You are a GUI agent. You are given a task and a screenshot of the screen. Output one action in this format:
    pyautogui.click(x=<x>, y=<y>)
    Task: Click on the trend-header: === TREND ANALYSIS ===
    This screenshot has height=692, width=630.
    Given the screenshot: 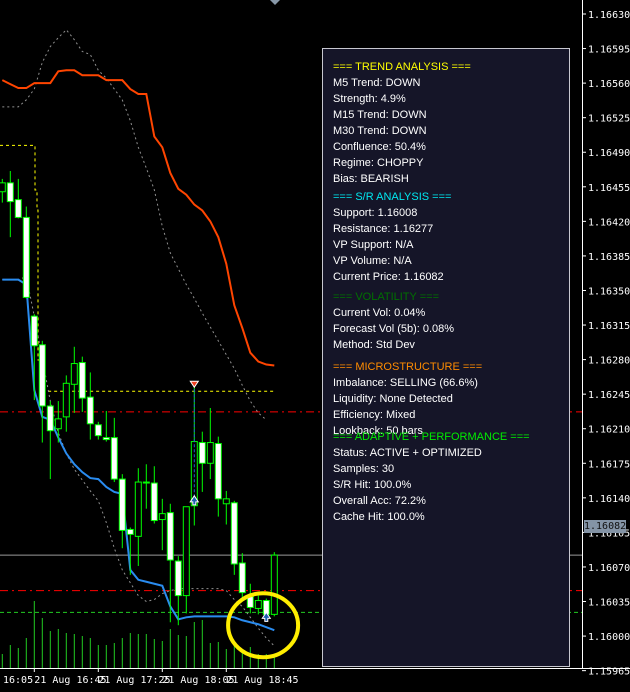 What is the action you would take?
    pyautogui.click(x=402, y=67)
    